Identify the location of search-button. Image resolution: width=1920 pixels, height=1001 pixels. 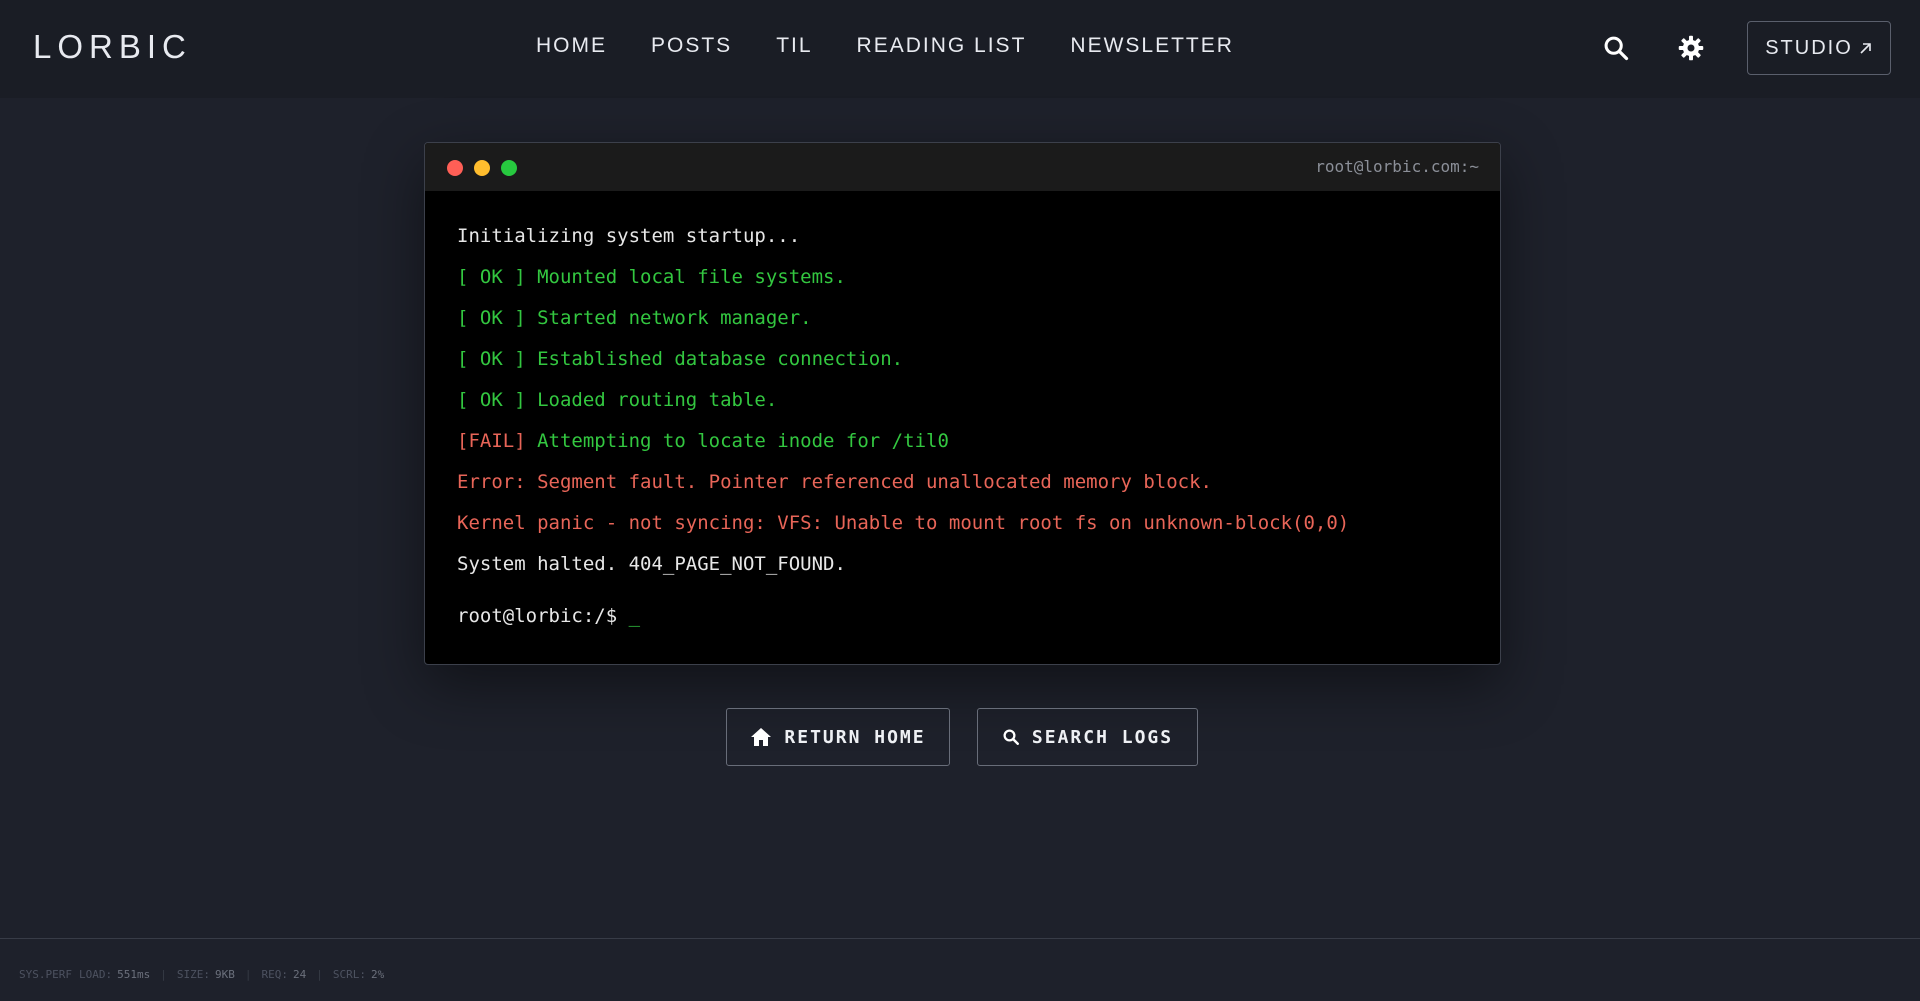
(1616, 48).